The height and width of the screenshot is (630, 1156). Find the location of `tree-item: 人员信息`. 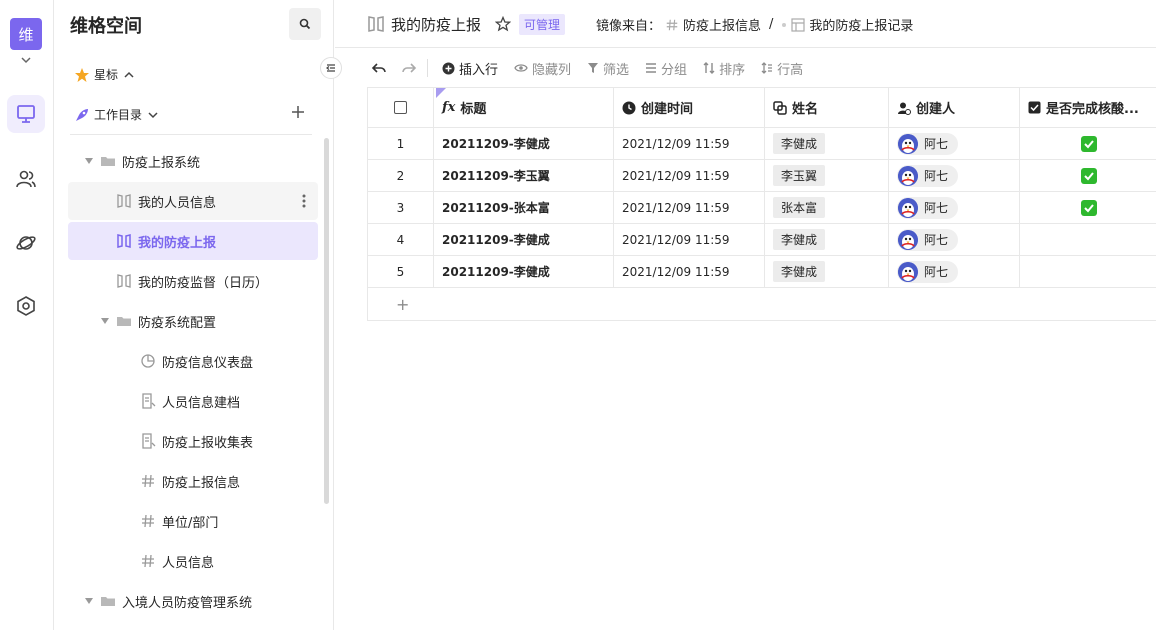

tree-item: 人员信息 is located at coordinates (193, 561).